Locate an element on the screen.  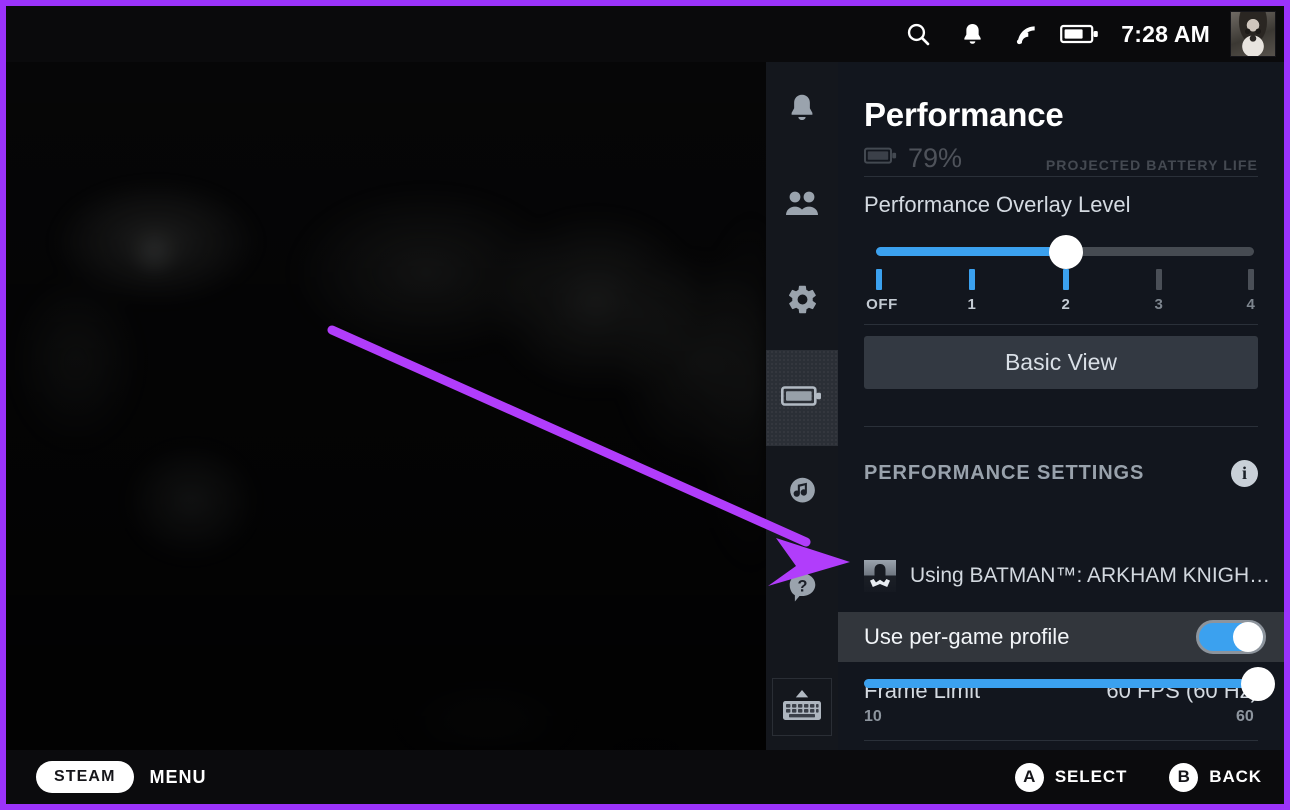
use-per-game-profile-toggle is located at coordinates (1231, 637).